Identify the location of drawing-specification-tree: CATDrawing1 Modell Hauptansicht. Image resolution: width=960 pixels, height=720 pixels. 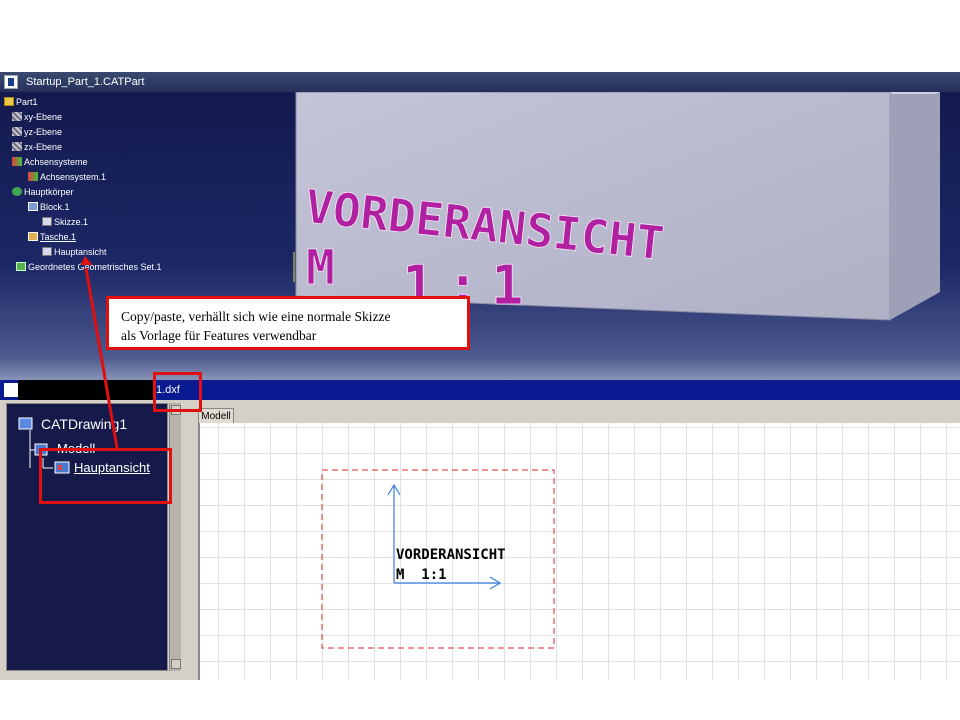
(87, 537).